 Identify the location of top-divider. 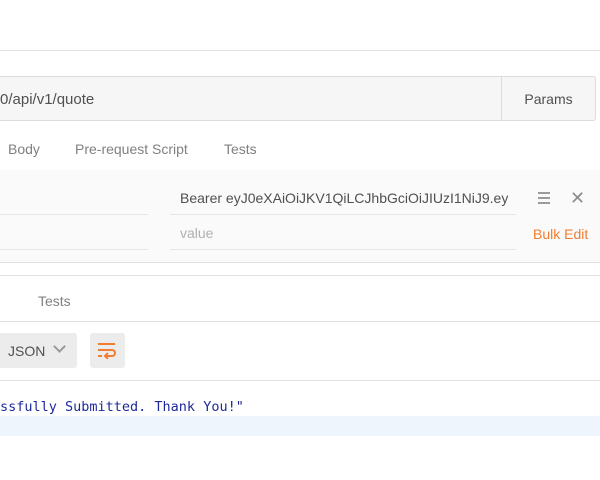
(300, 50).